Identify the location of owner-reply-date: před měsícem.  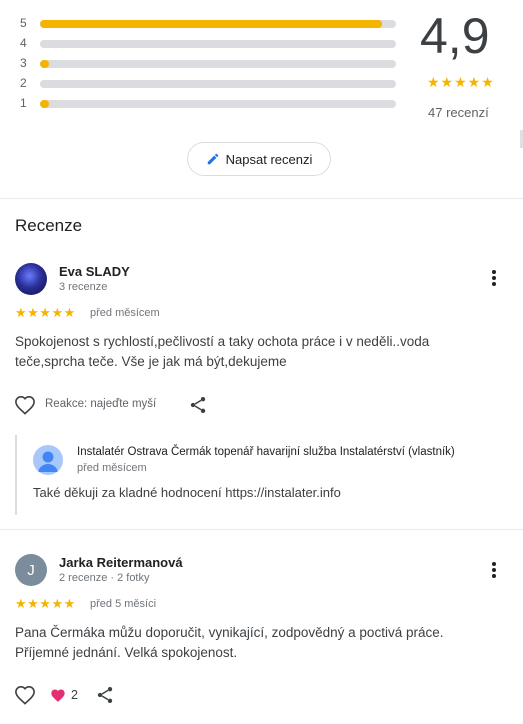
(112, 468).